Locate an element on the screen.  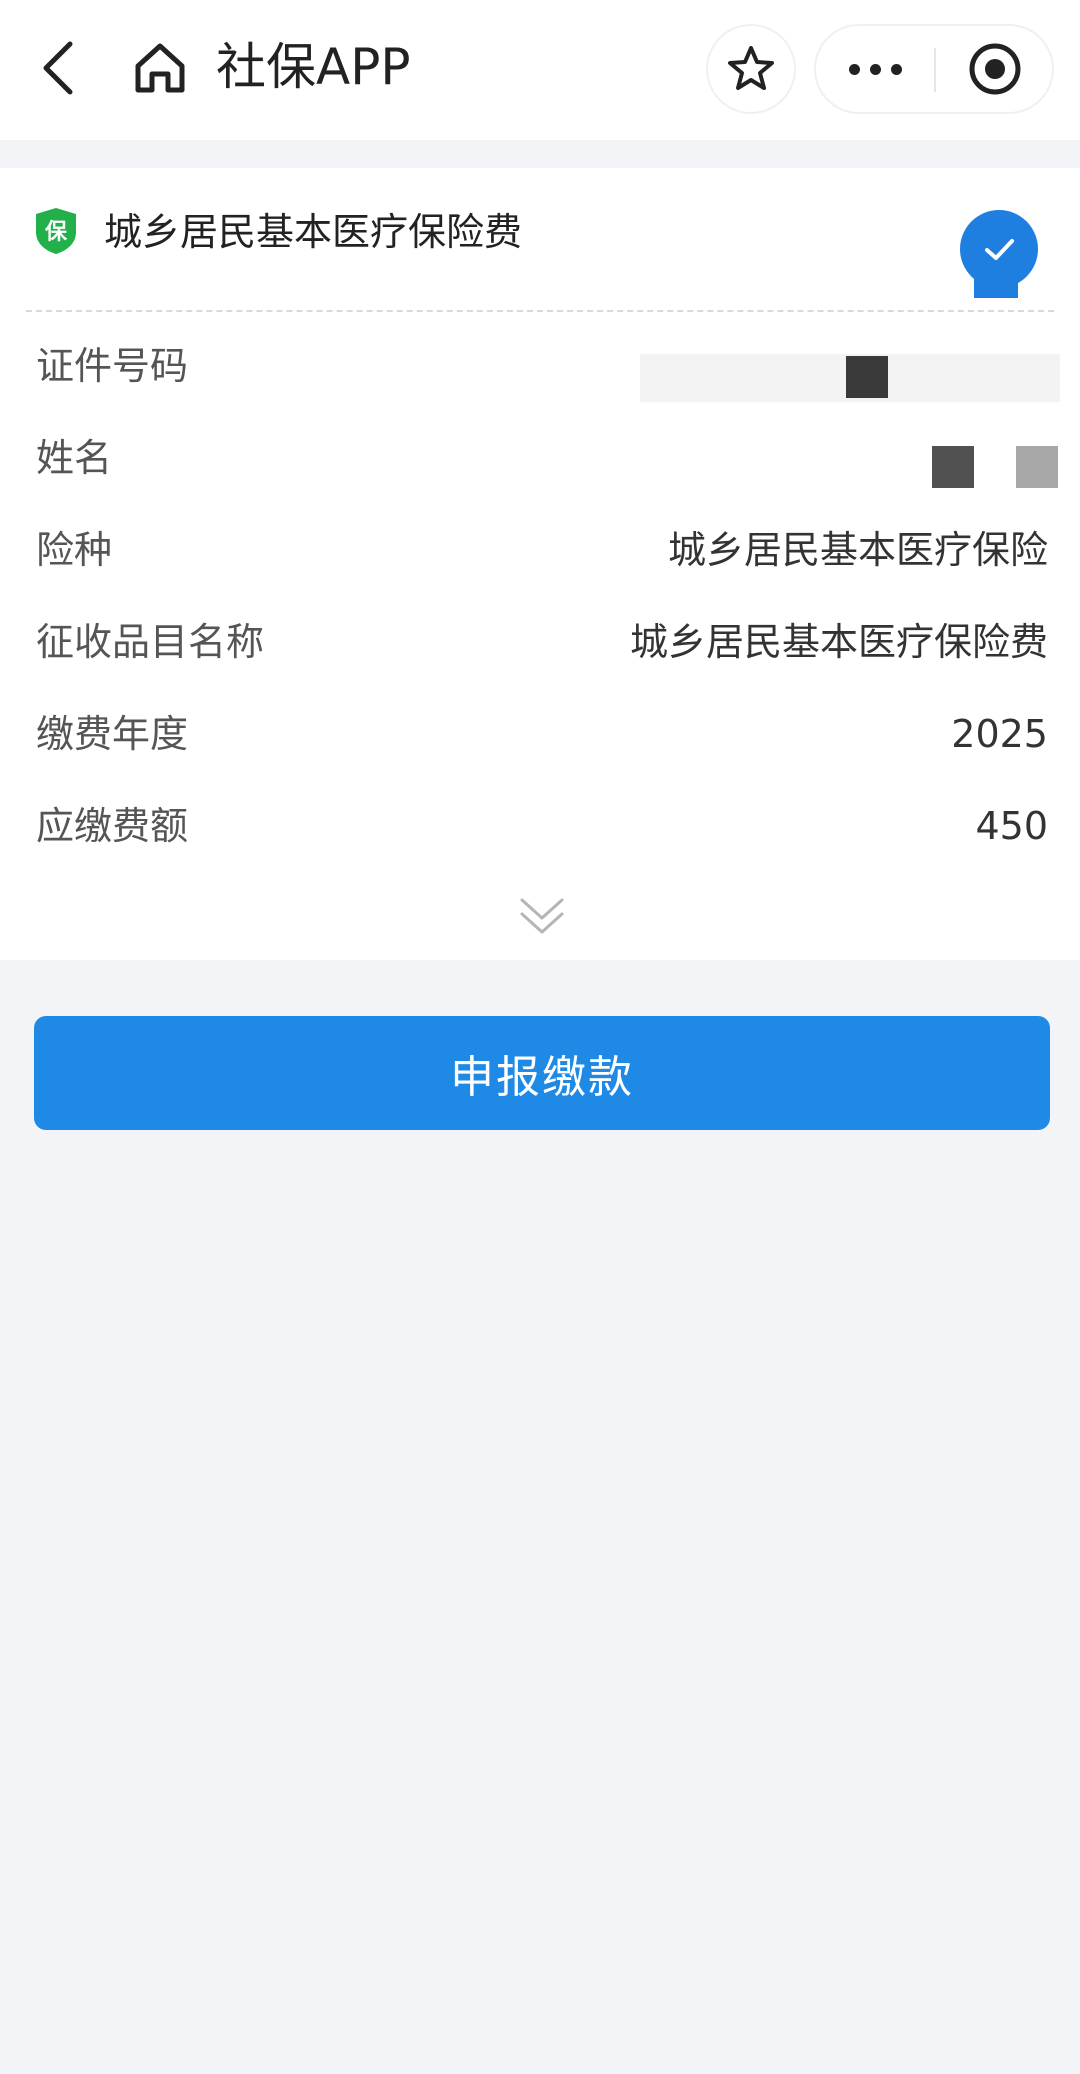
check-circle is located at coordinates (999, 249).